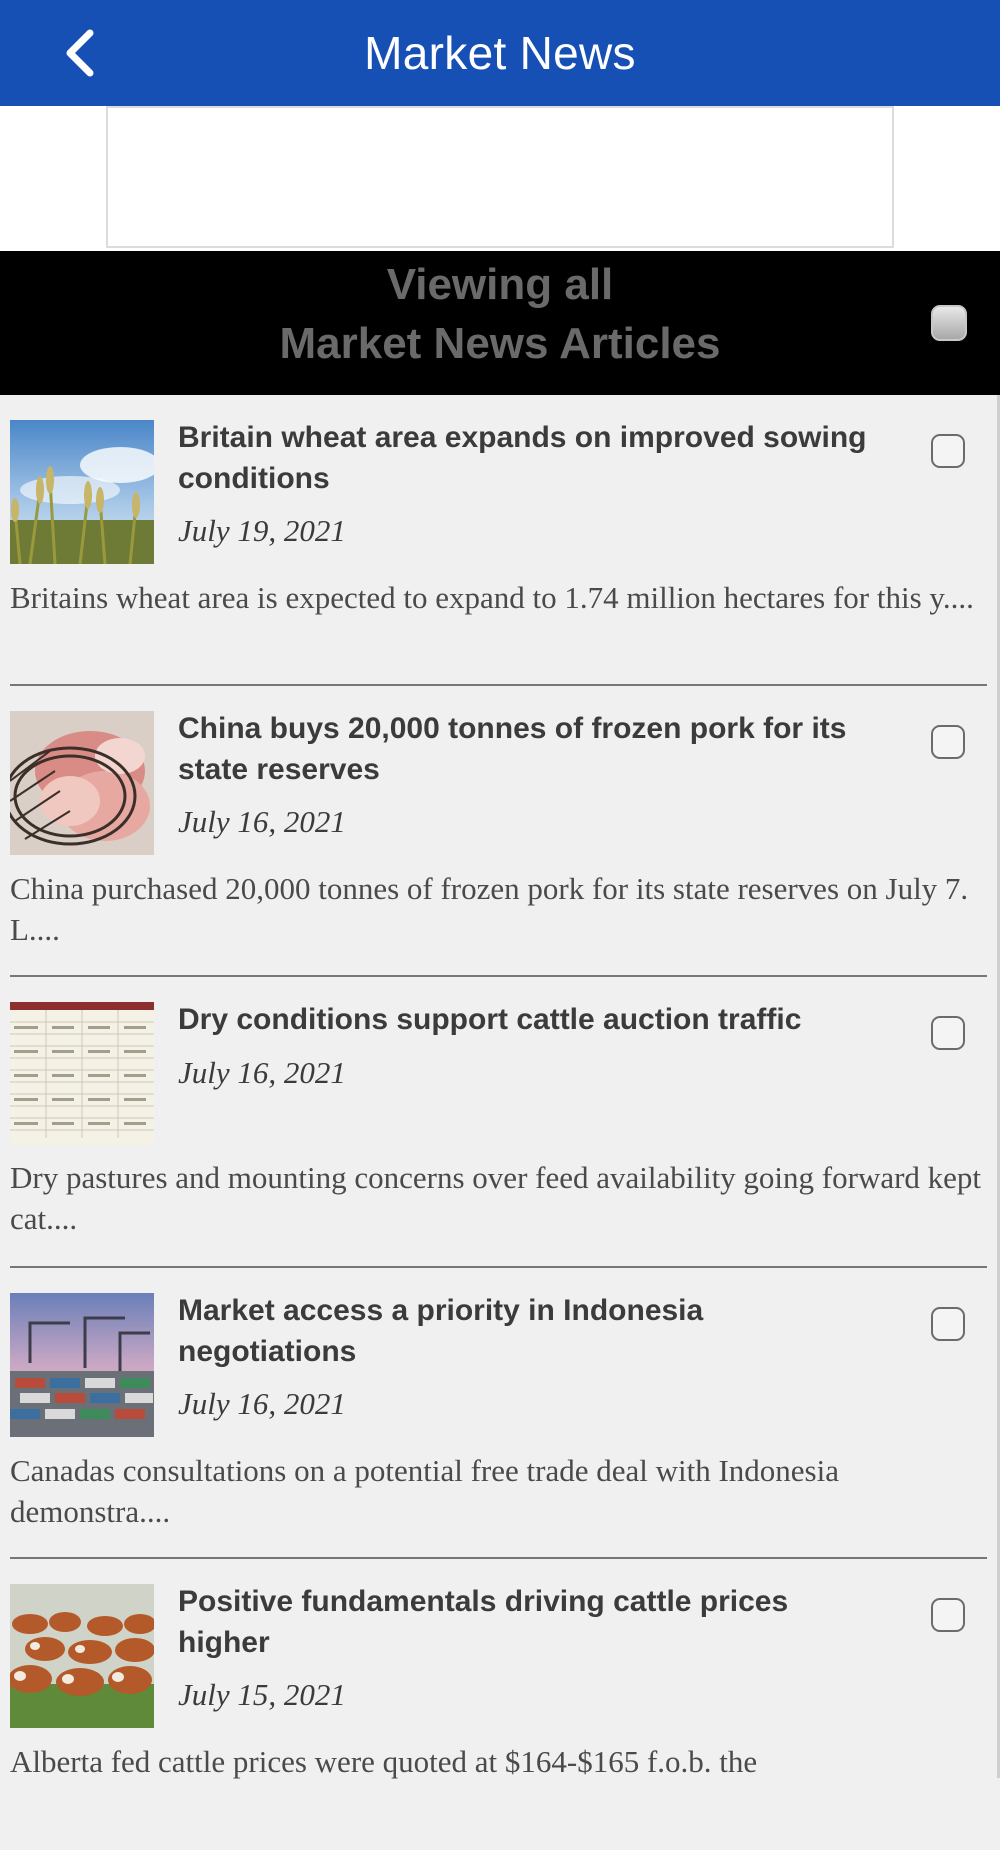 This screenshot has width=1000, height=1850. I want to click on article-thumbnail-pork, so click(82, 783).